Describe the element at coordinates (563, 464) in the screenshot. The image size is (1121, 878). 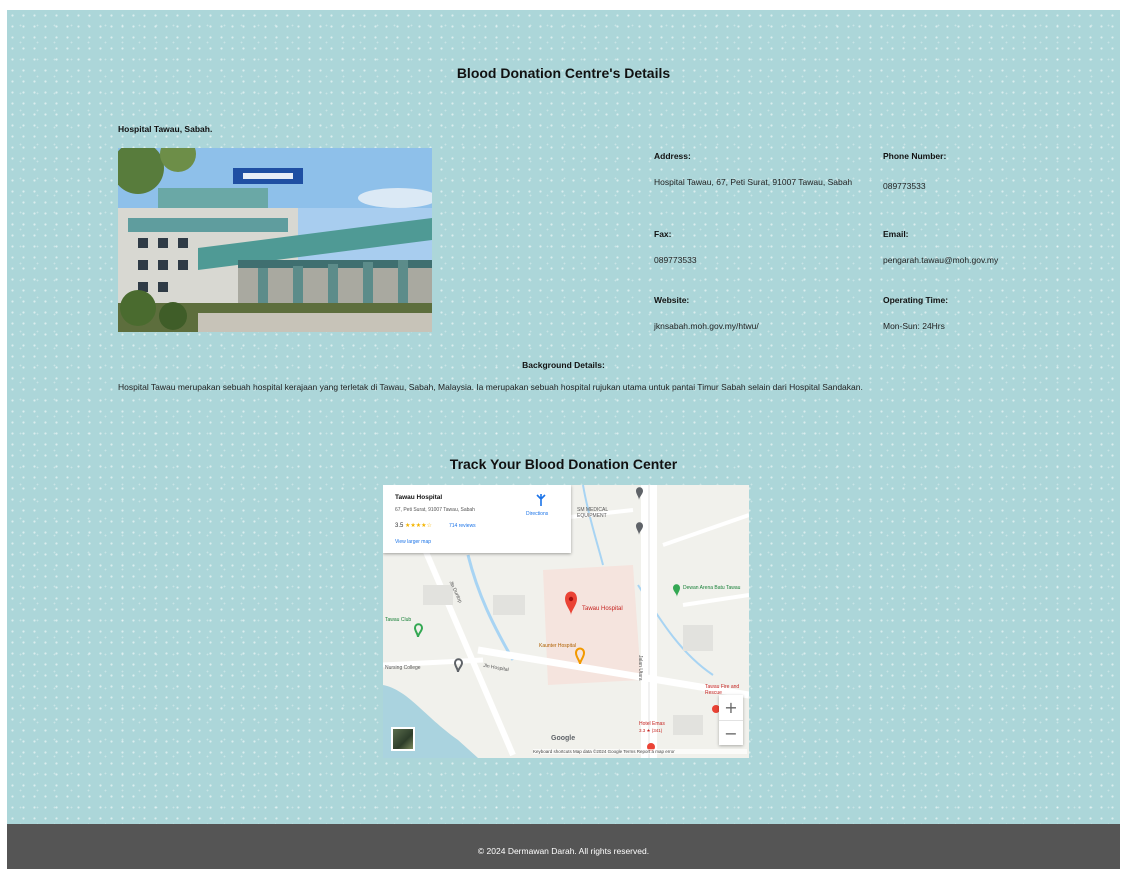
I see `track-title: Track Your Blood Donation Center` at that location.